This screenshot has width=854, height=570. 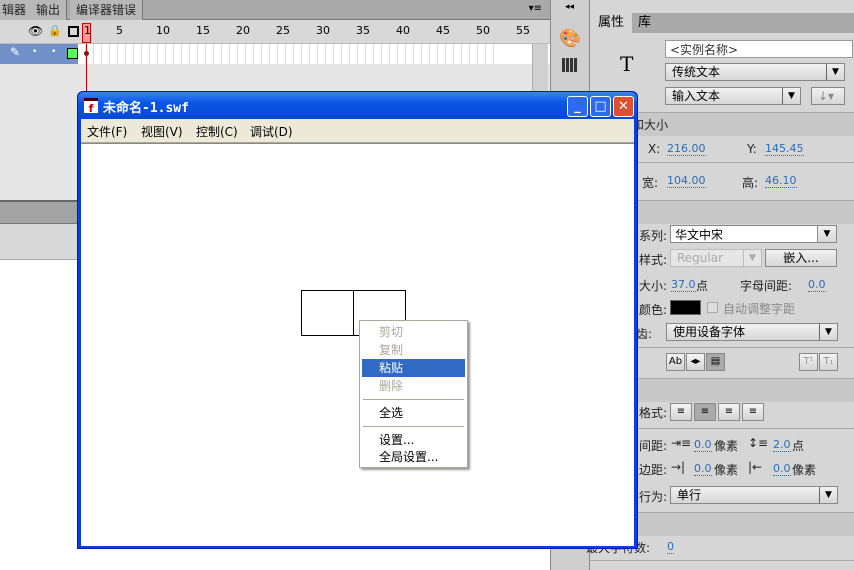 What do you see at coordinates (73, 31) in the screenshot?
I see `outline-icon` at bounding box center [73, 31].